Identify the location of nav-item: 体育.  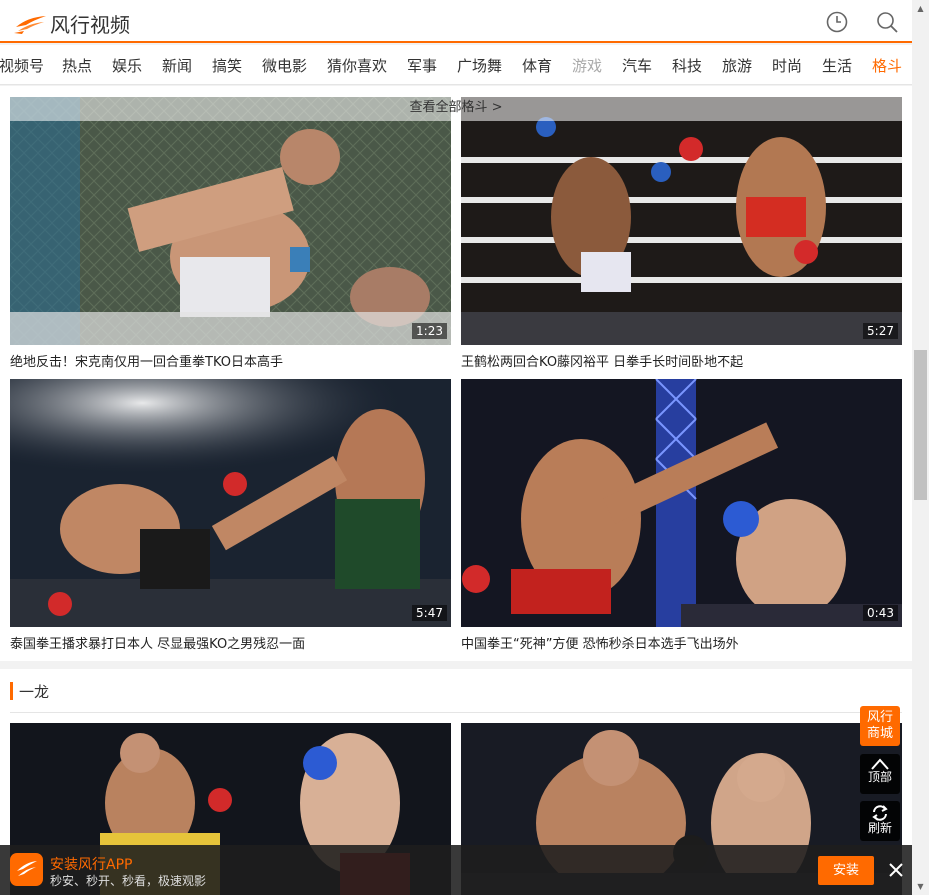
(537, 65).